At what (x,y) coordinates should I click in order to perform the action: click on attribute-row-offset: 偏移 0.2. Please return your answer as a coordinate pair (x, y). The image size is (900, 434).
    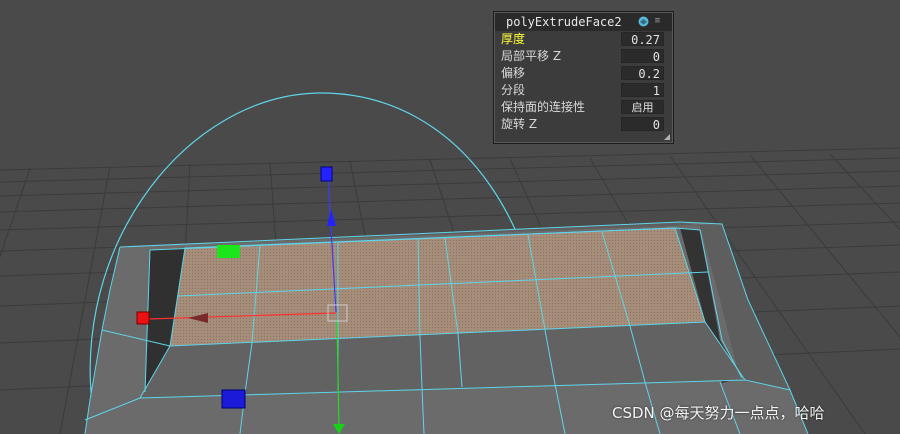
    Looking at the image, I should click on (583, 73).